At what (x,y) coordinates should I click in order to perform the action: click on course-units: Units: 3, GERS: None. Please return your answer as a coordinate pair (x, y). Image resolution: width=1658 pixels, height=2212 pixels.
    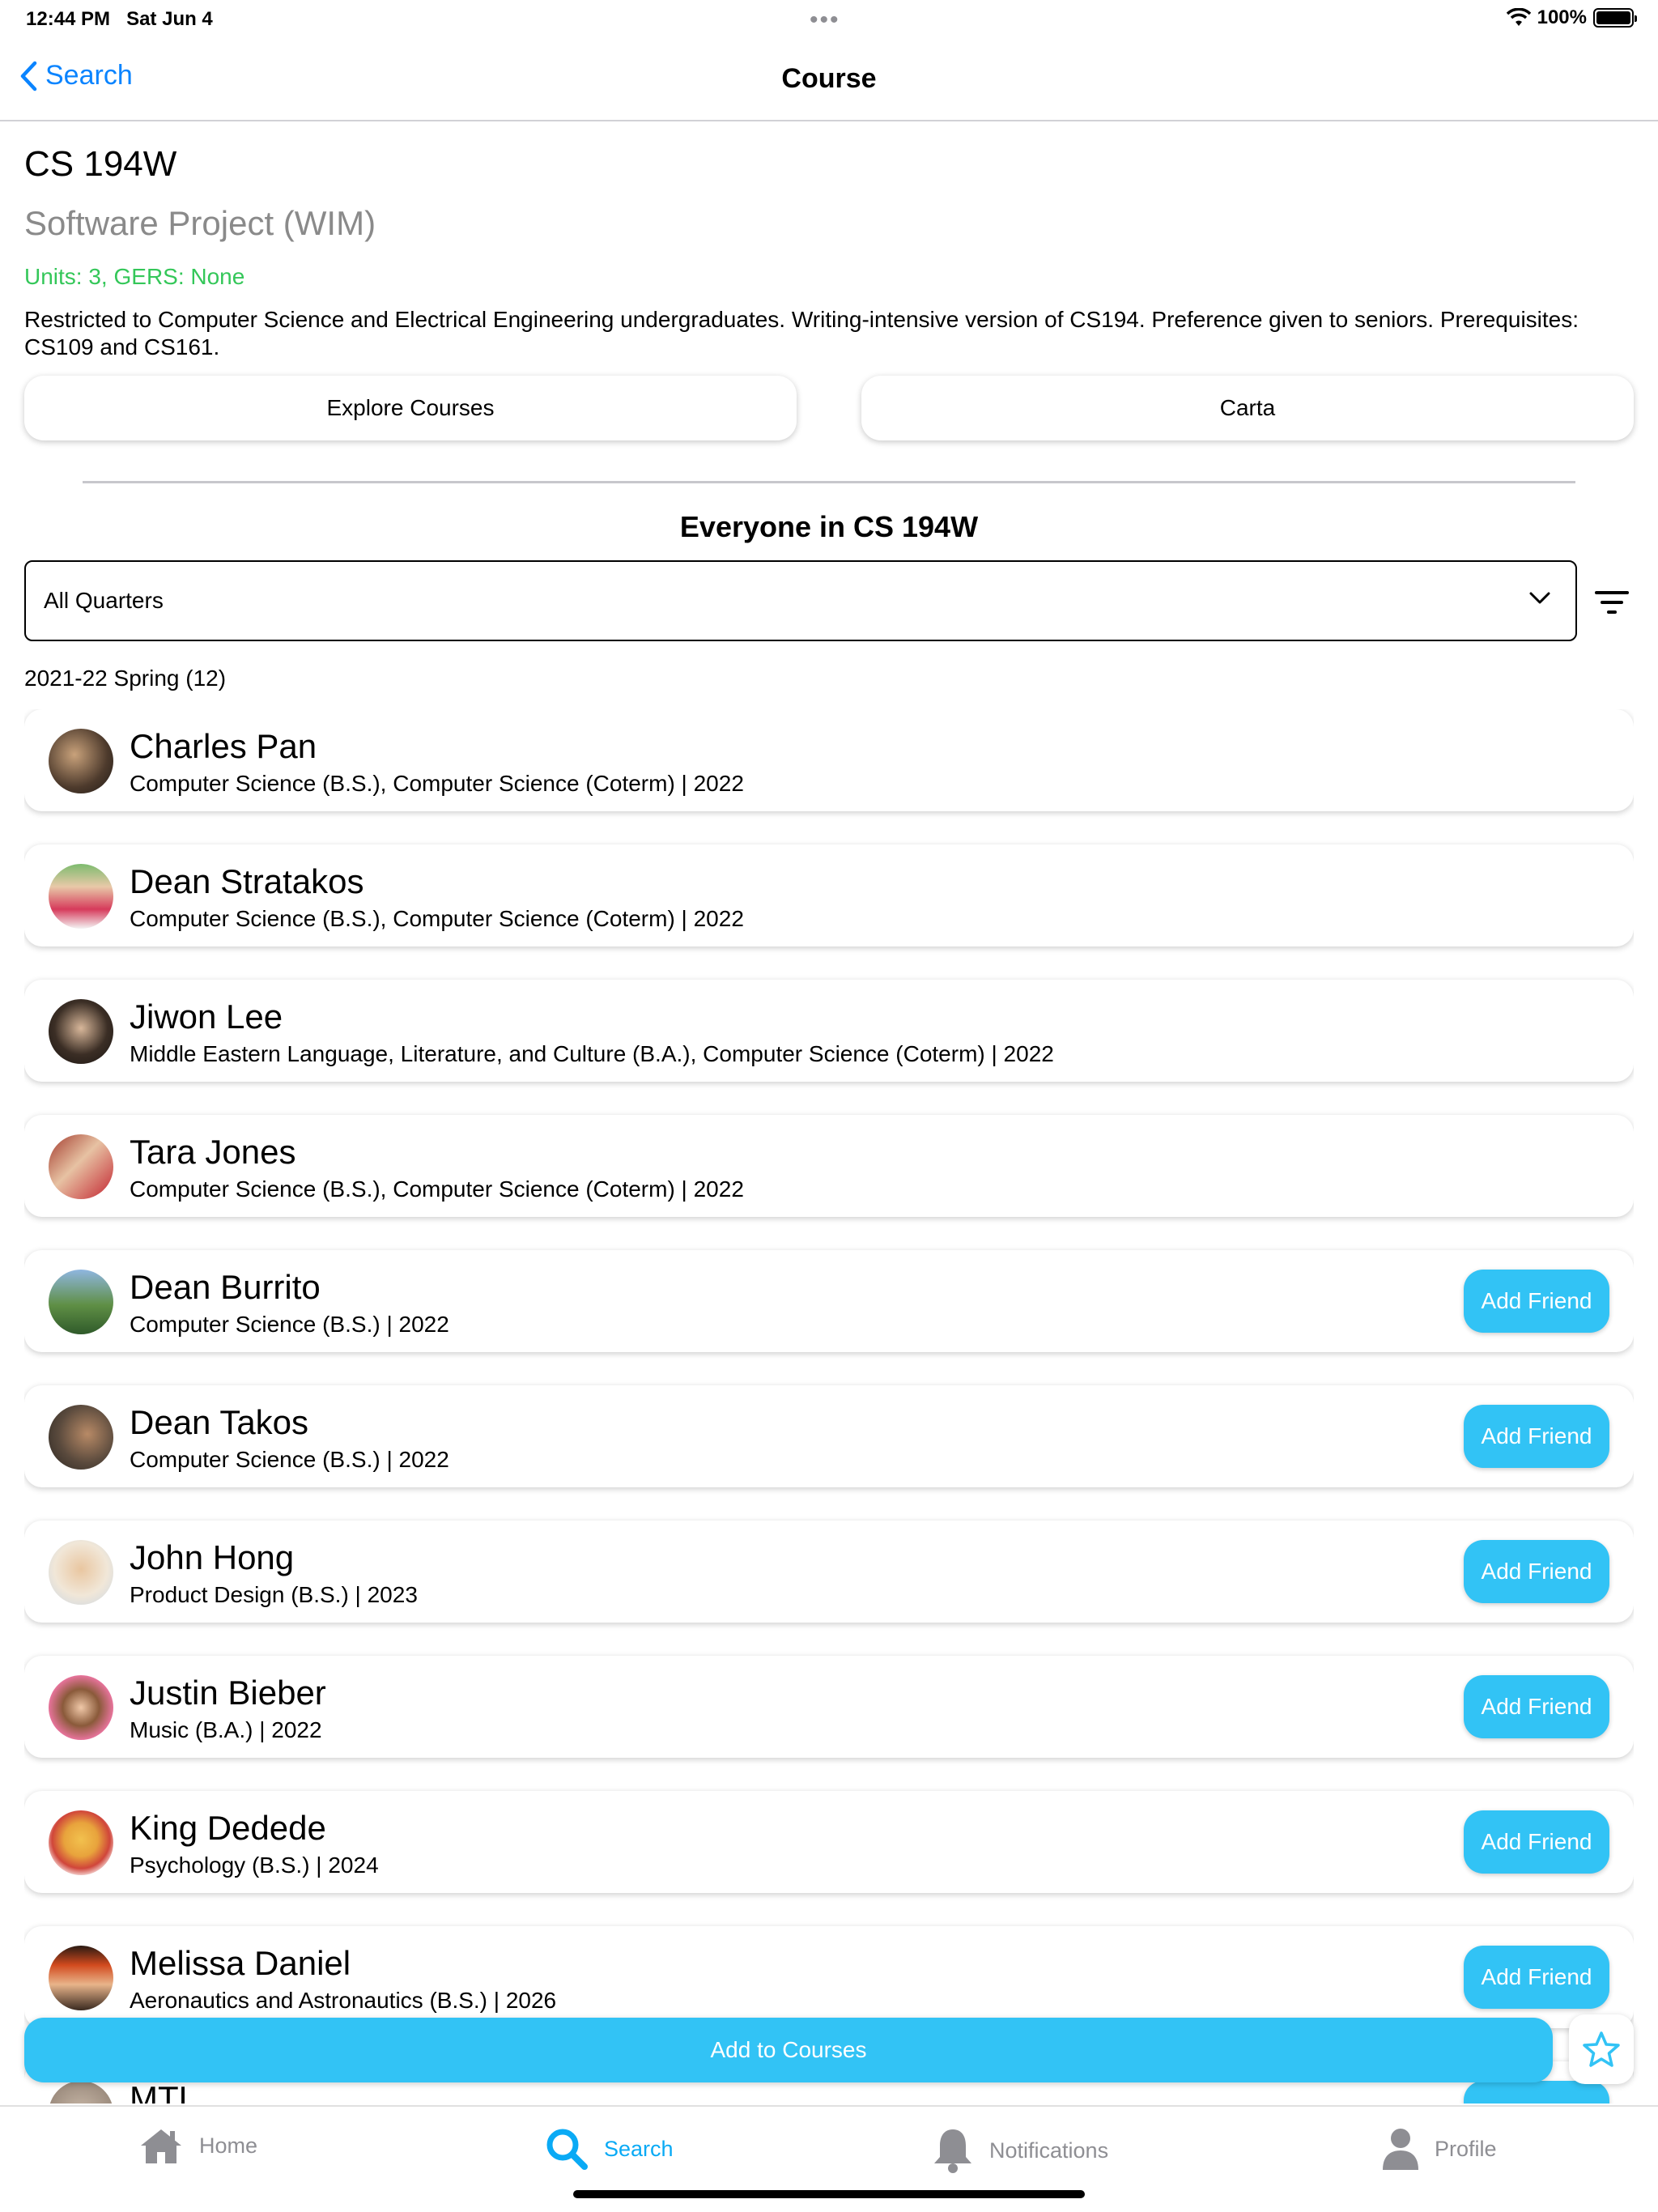
    Looking at the image, I should click on (134, 276).